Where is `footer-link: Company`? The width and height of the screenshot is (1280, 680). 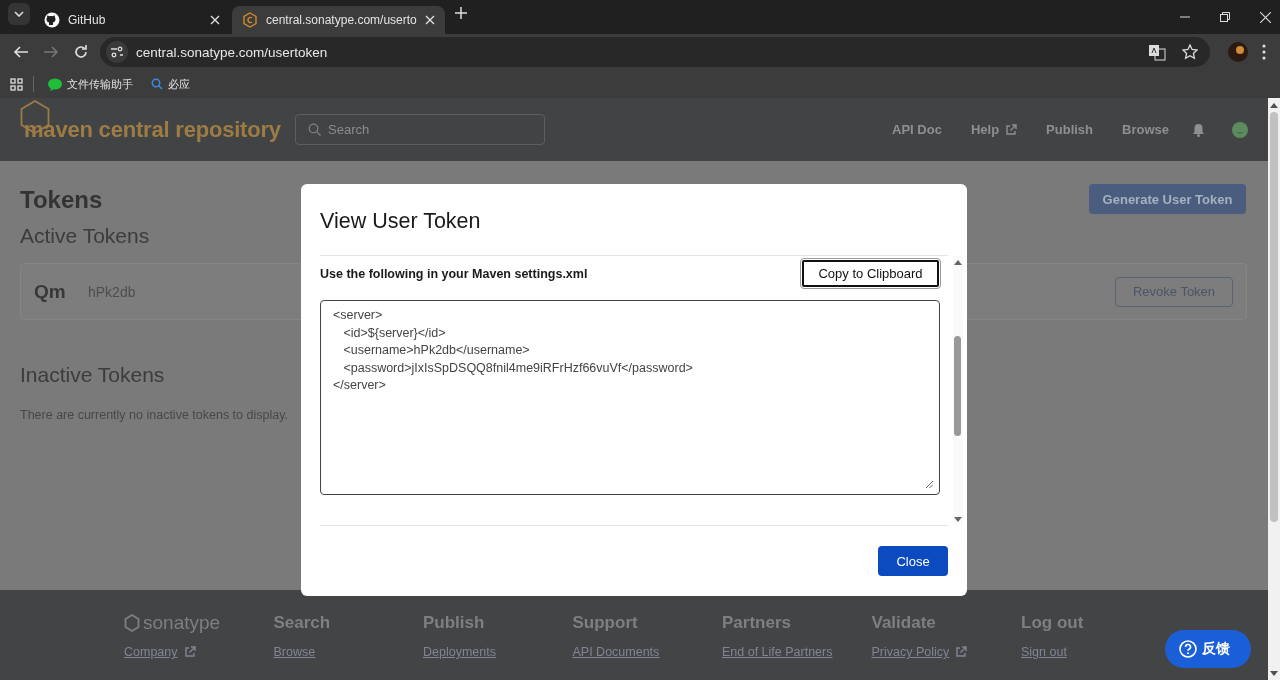 footer-link: Company is located at coordinates (160, 652).